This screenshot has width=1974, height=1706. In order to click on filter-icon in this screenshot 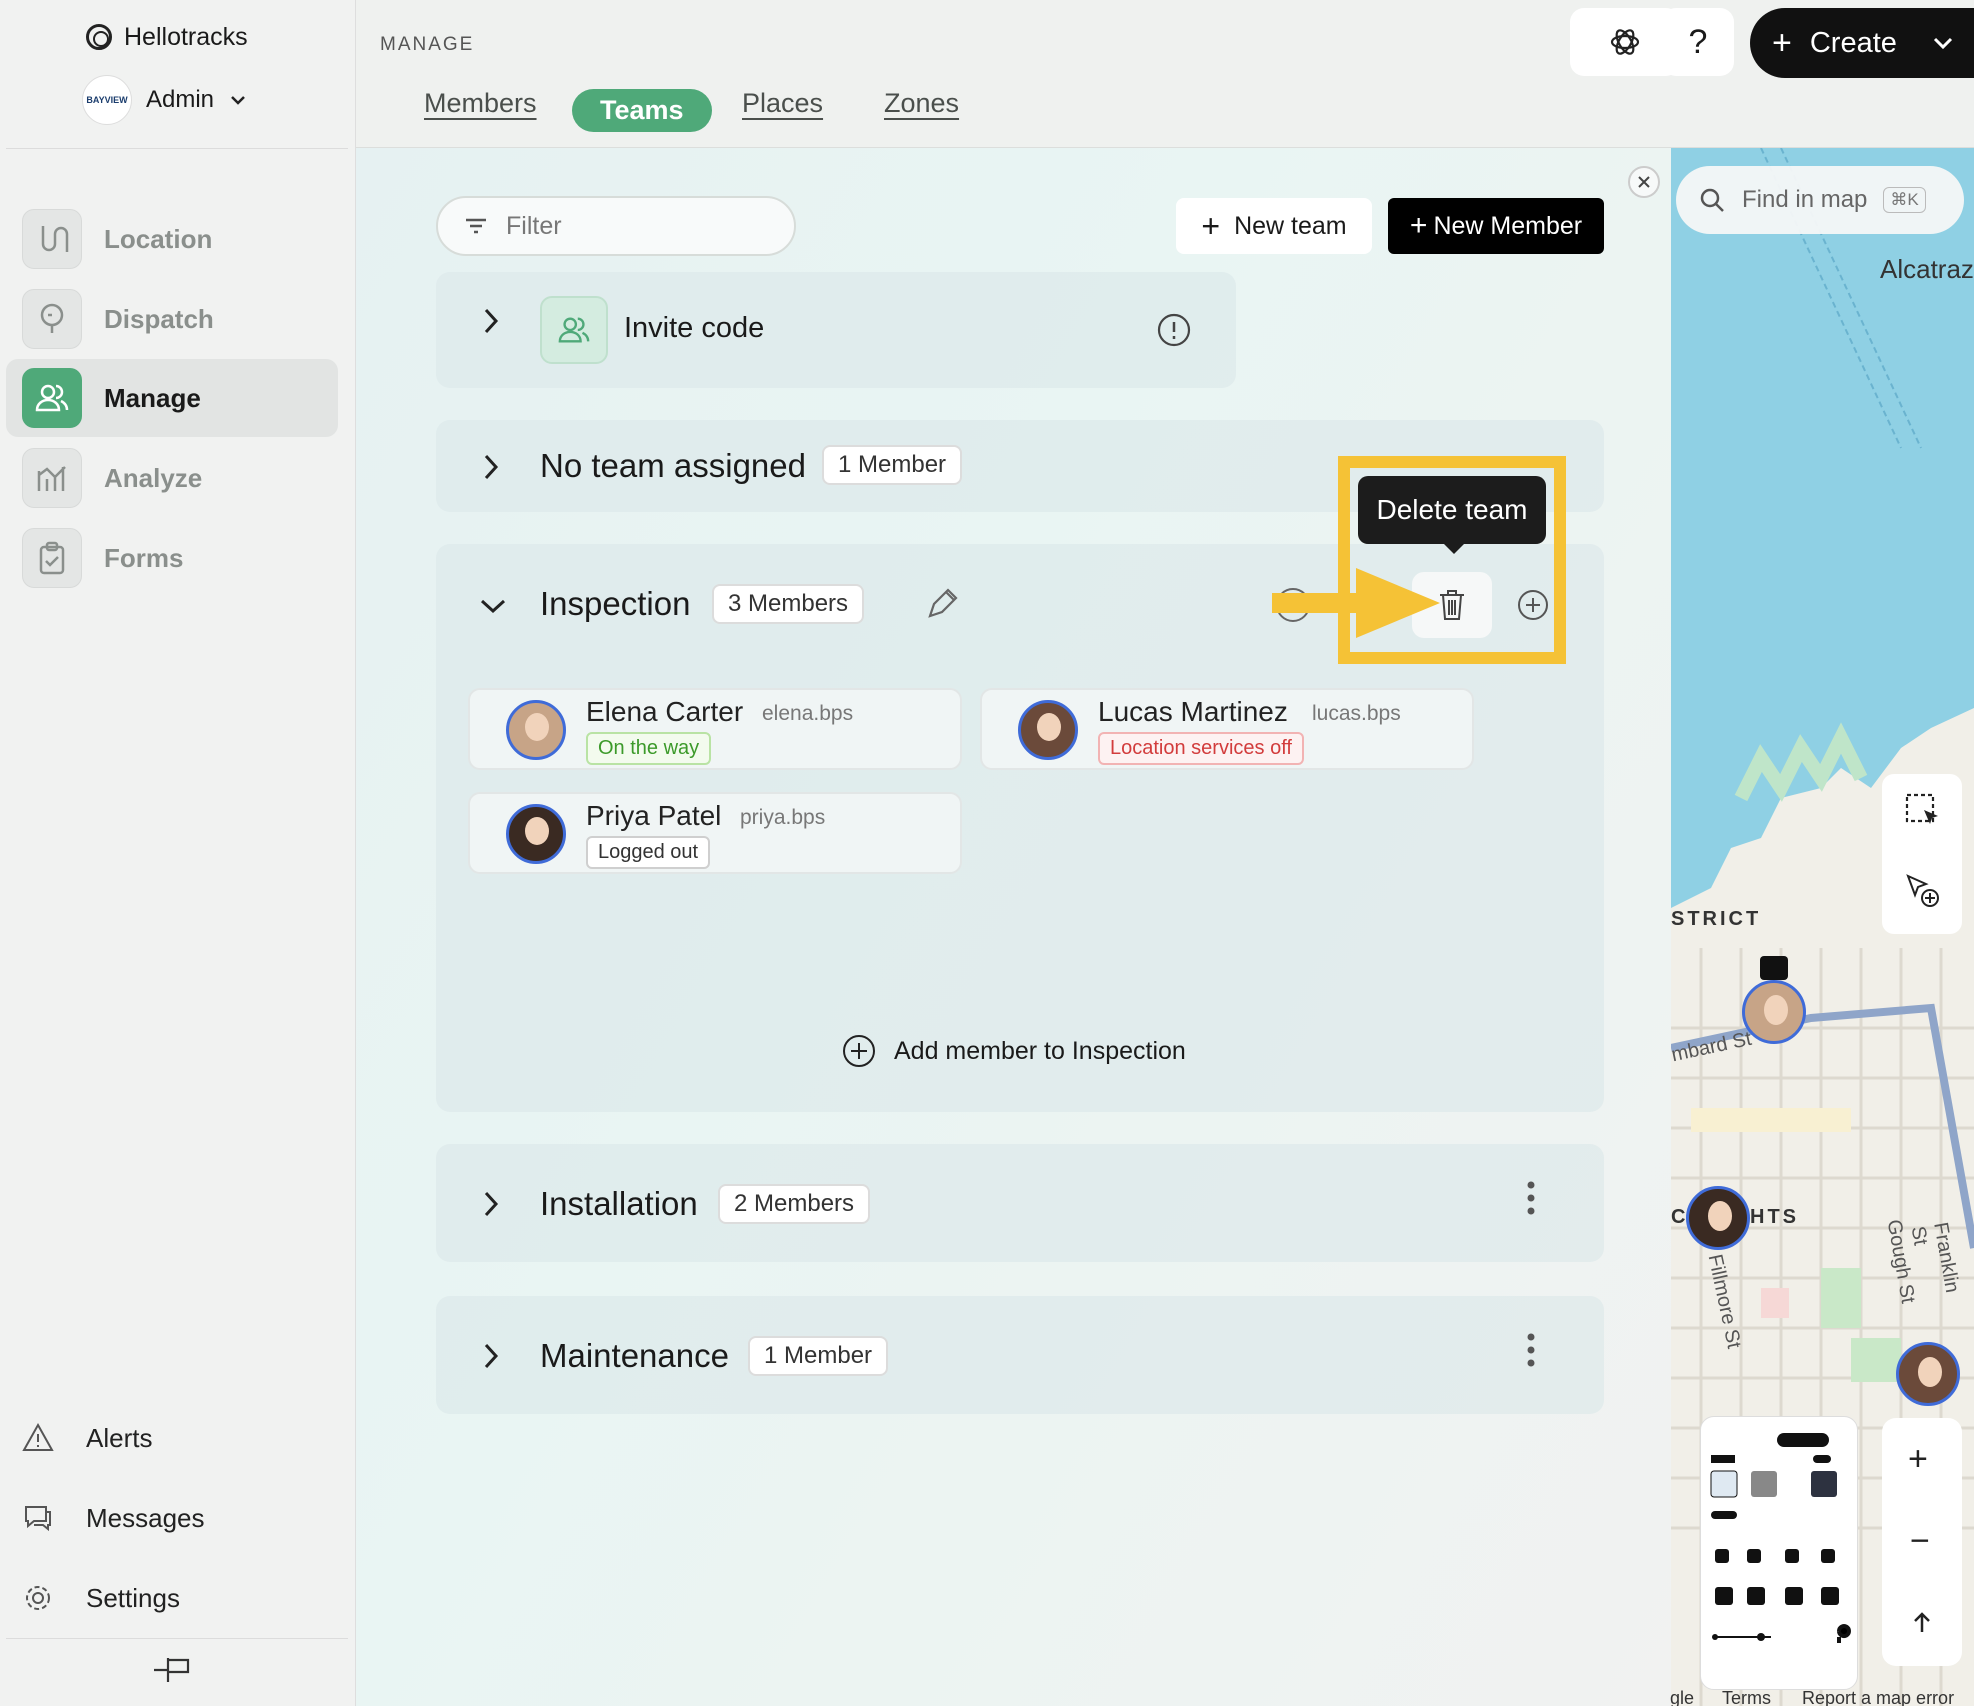, I will do `click(476, 226)`.